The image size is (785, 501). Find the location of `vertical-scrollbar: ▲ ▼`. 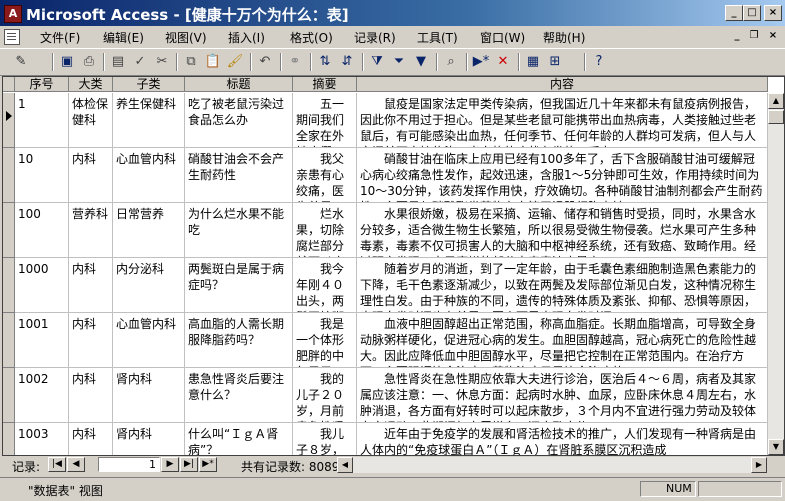

vertical-scrollbar: ▲ ▼ is located at coordinates (776, 274).